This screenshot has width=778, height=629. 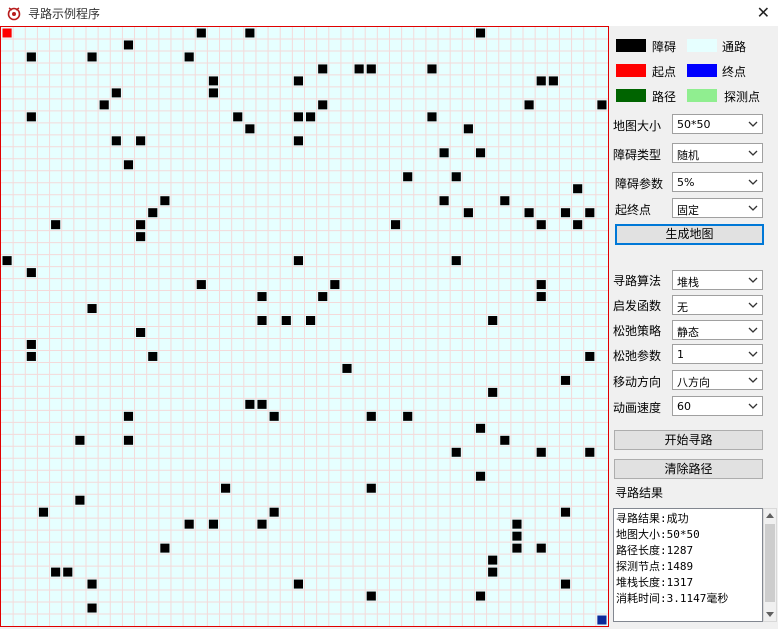 I want to click on heuristic-label: 启发函数, so click(x=637, y=306).